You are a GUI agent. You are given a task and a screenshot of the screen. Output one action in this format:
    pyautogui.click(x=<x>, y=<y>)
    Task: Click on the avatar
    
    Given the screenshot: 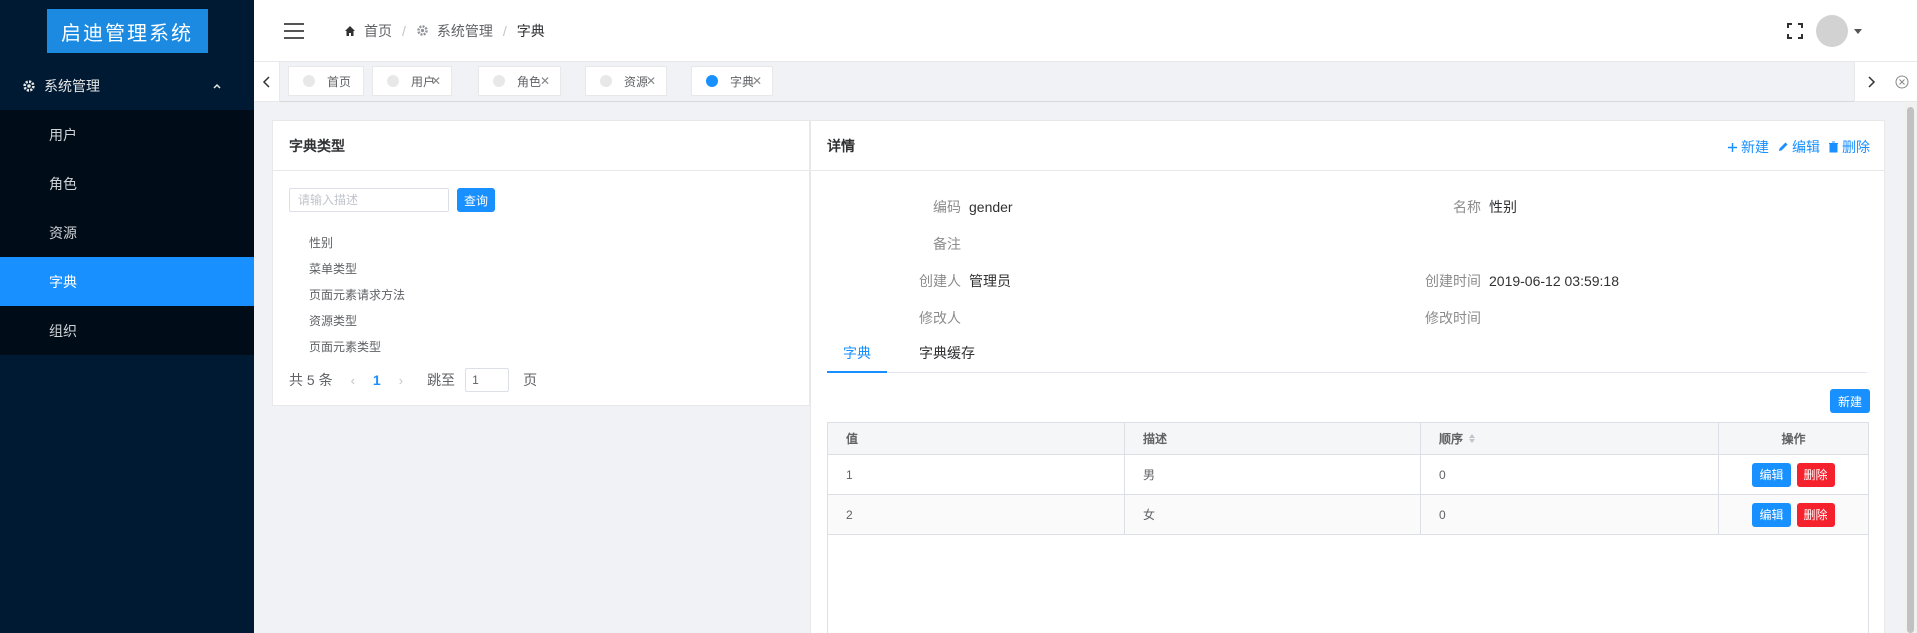 What is the action you would take?
    pyautogui.click(x=1832, y=31)
    